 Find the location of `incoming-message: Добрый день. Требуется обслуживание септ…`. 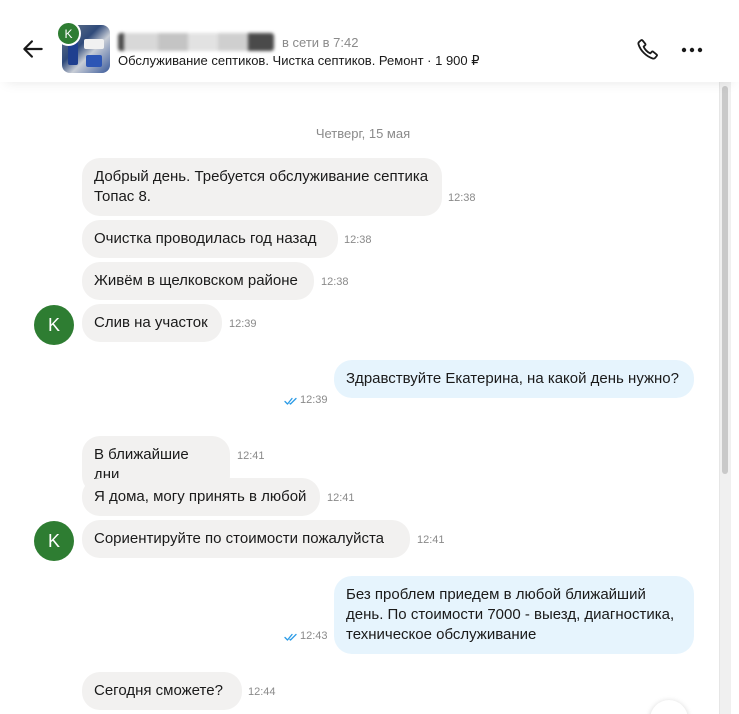

incoming-message: Добрый день. Требуется обслуживание септ… is located at coordinates (262, 187).